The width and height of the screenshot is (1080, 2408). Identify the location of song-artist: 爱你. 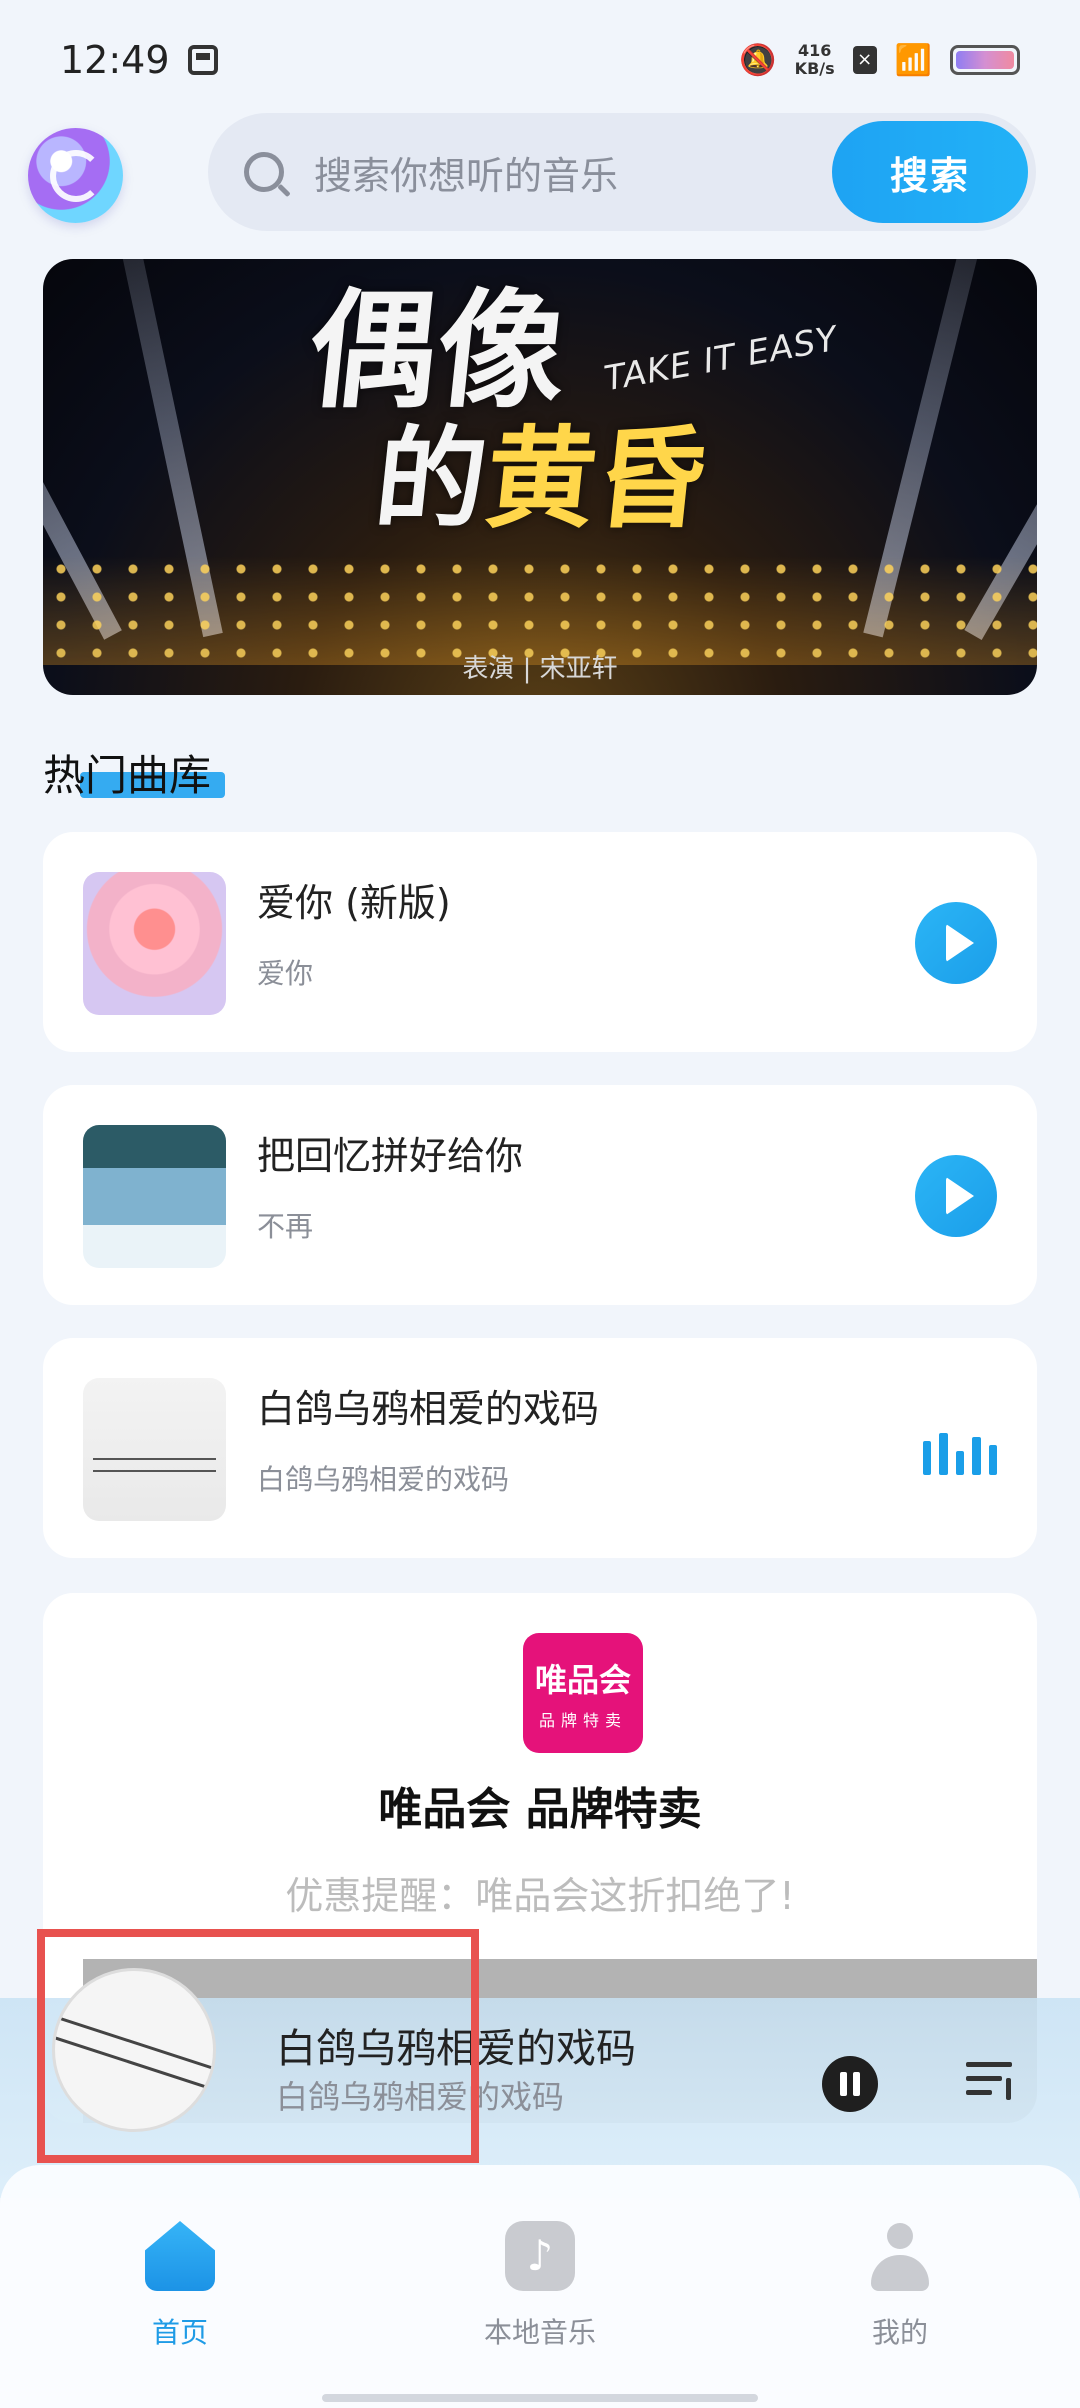
(285, 973).